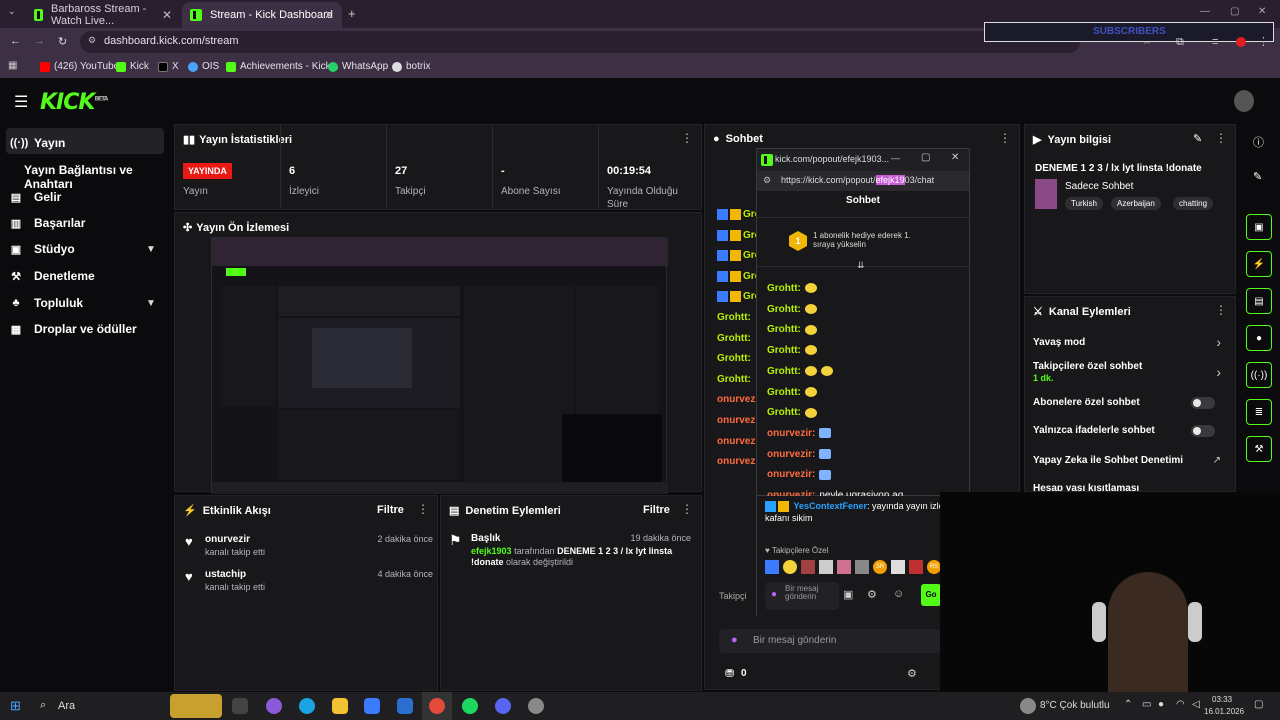  What do you see at coordinates (1099, 186) in the screenshot?
I see `stream-category: Sadece Sohbet` at bounding box center [1099, 186].